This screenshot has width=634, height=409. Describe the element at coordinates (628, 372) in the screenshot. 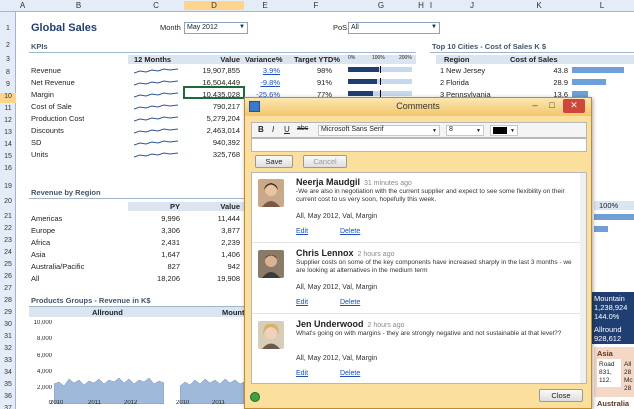

I see `treemap-all-value: 28` at that location.